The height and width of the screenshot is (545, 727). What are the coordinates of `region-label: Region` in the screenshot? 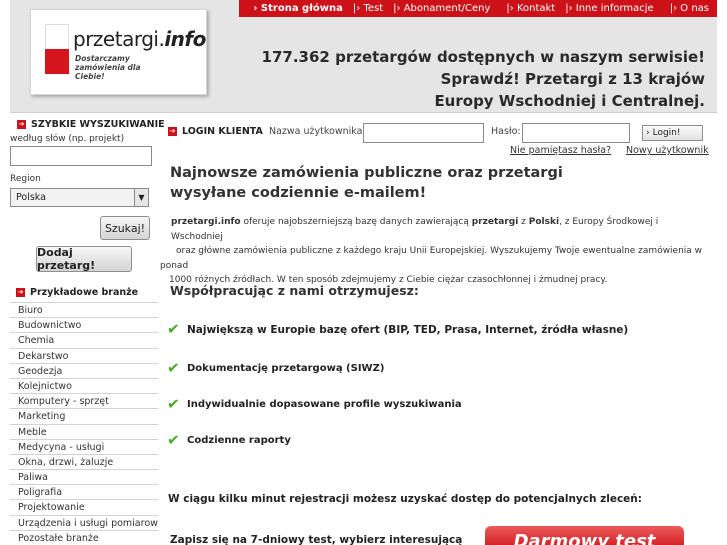 It's located at (25, 179).